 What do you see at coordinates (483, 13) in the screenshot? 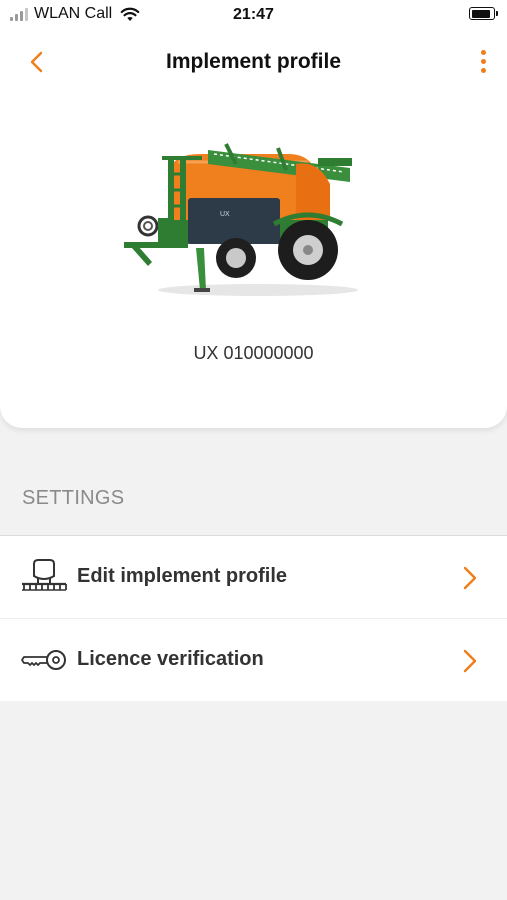
I see `battery-icon` at bounding box center [483, 13].